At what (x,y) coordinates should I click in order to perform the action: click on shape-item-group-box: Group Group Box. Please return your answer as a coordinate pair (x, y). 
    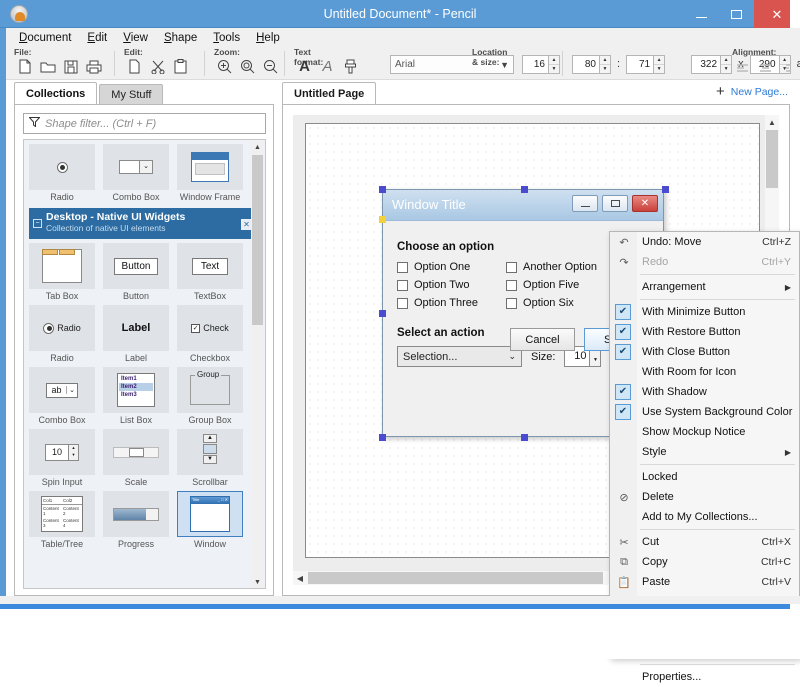
    Looking at the image, I should click on (210, 396).